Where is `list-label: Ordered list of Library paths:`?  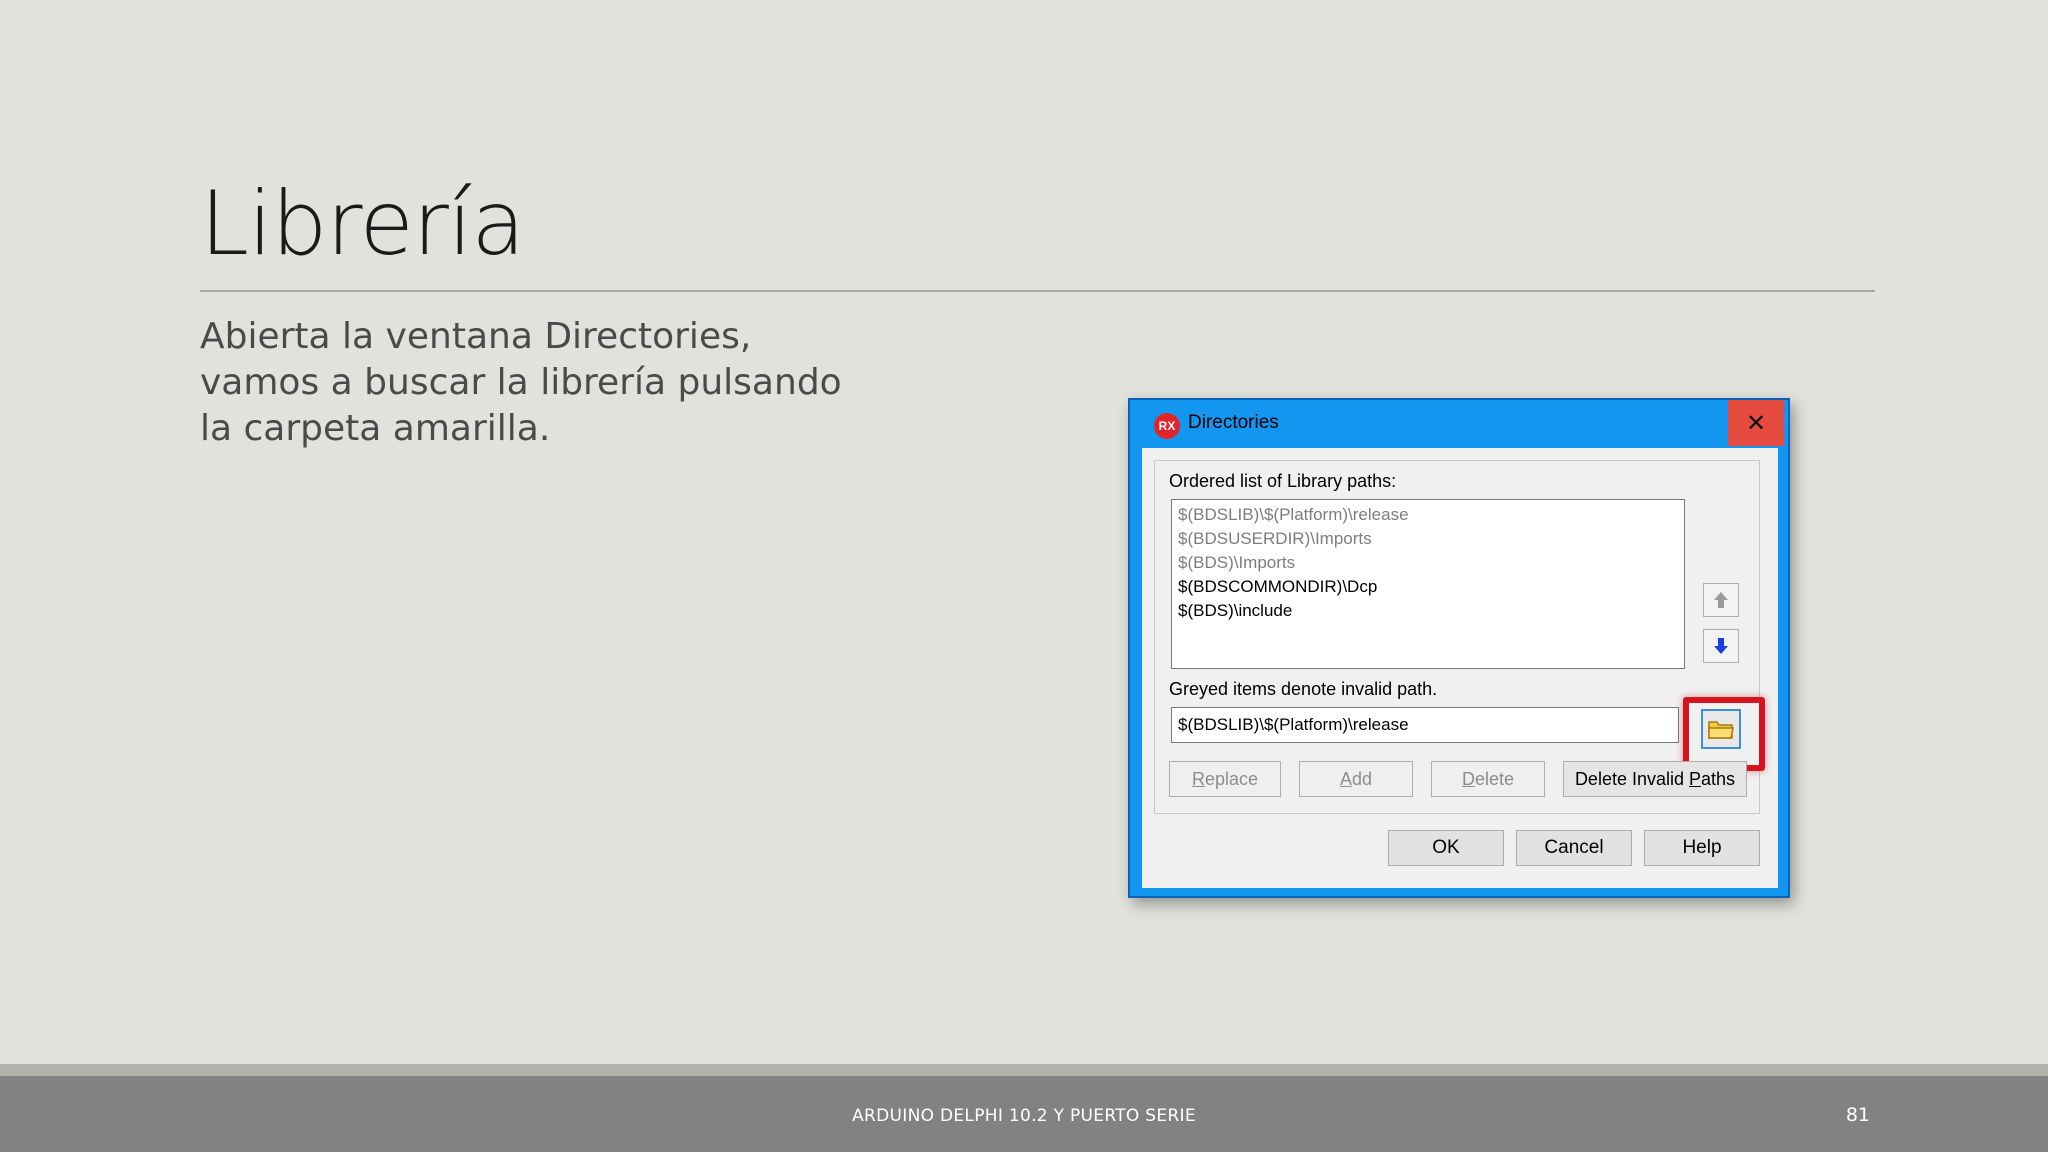 list-label: Ordered list of Library paths: is located at coordinates (1283, 481).